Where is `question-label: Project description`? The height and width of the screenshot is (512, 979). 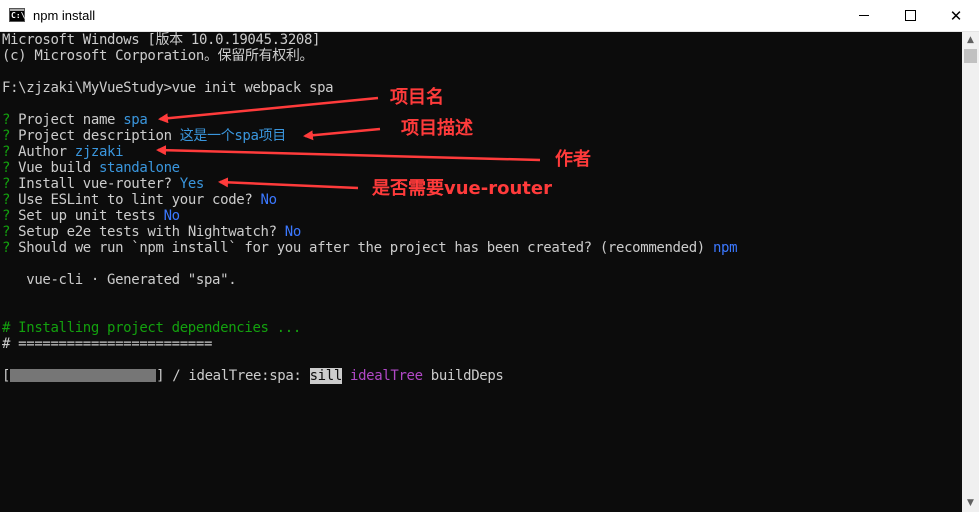 question-label: Project description is located at coordinates (95, 136).